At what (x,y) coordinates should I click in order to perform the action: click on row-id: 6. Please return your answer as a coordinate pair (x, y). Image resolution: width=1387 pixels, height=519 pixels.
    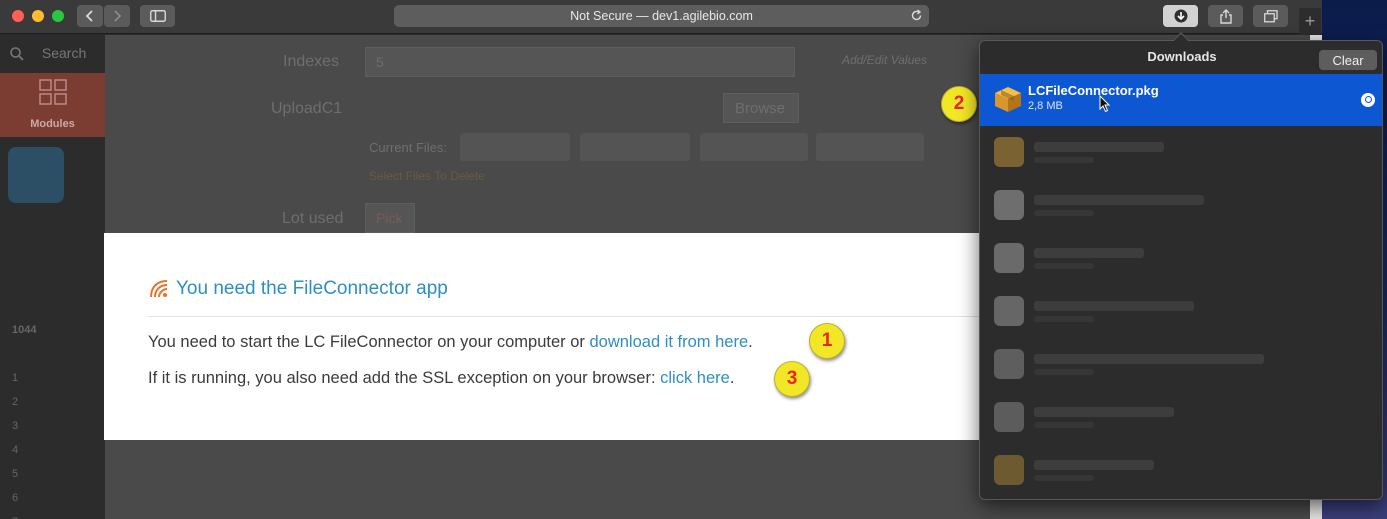
    Looking at the image, I should click on (15, 498).